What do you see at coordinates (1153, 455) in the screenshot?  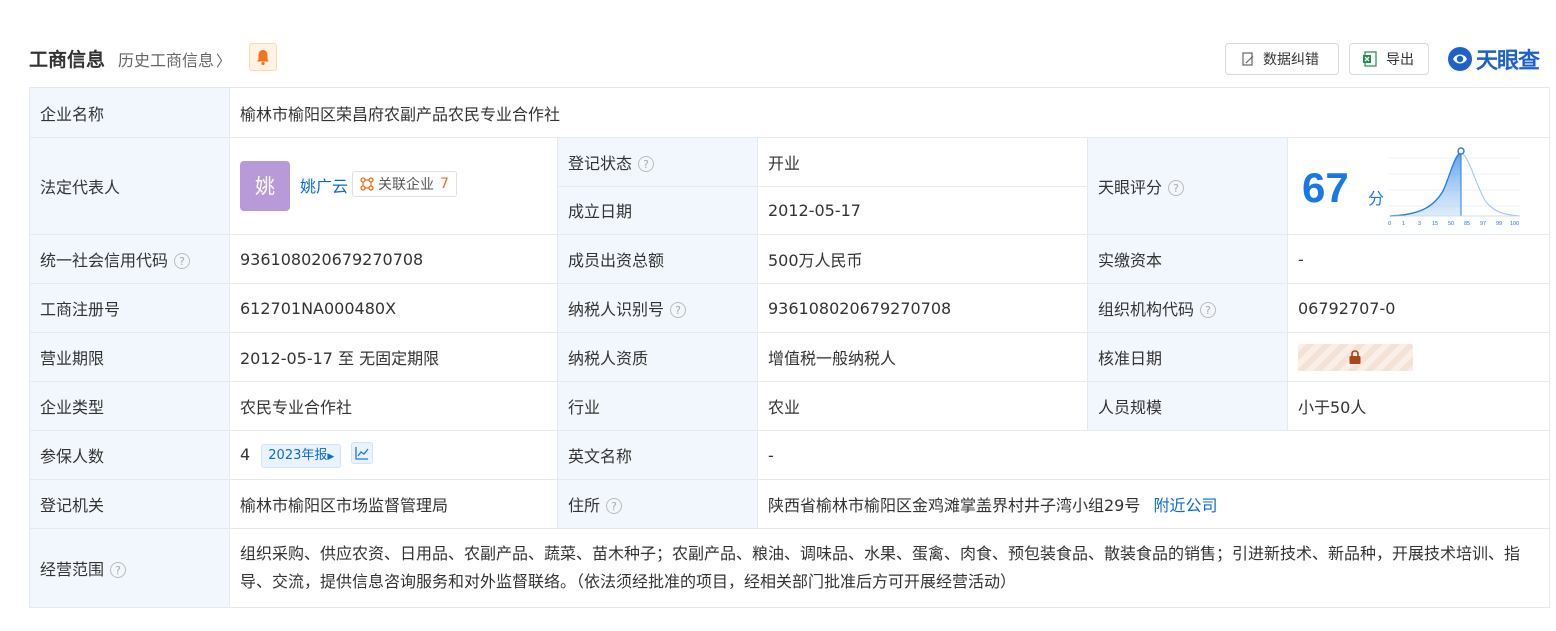 I see `english-name-value: -` at bounding box center [1153, 455].